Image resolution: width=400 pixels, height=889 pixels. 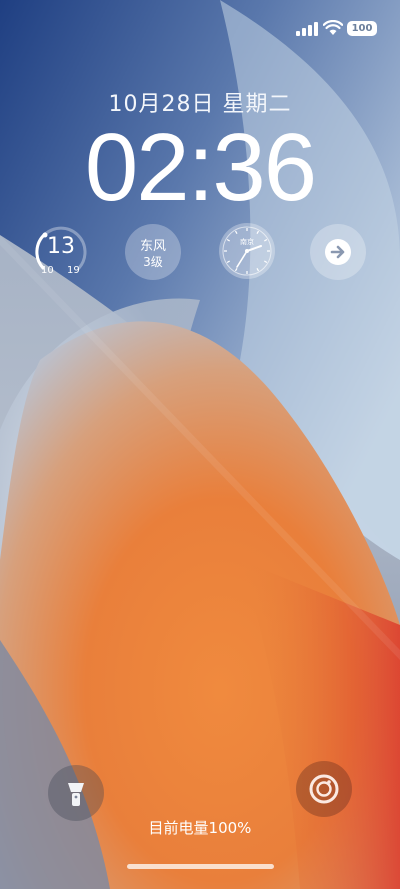 I want to click on arrow-right-icon, so click(x=338, y=252).